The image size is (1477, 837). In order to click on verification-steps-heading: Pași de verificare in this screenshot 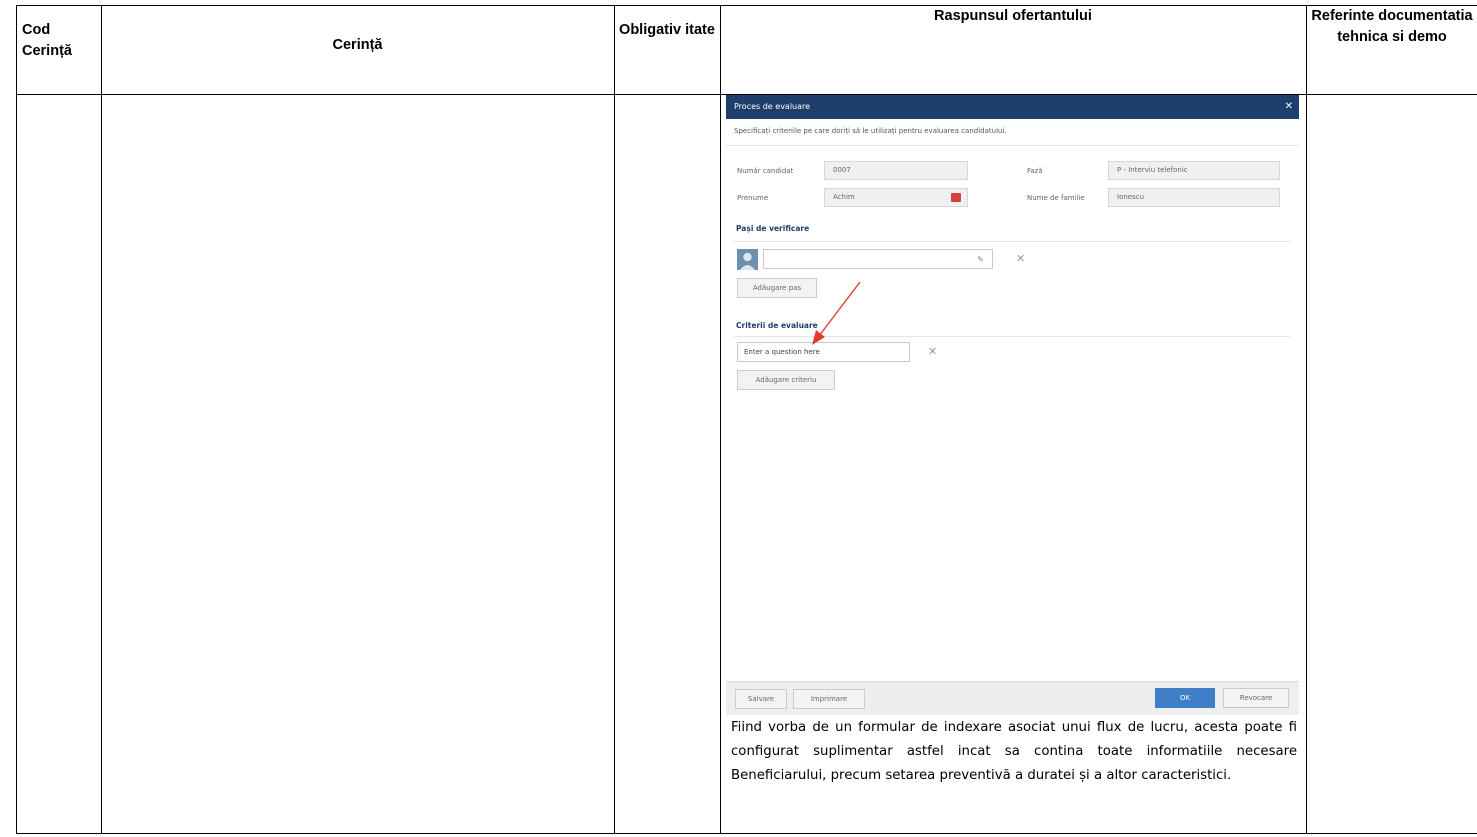, I will do `click(773, 228)`.